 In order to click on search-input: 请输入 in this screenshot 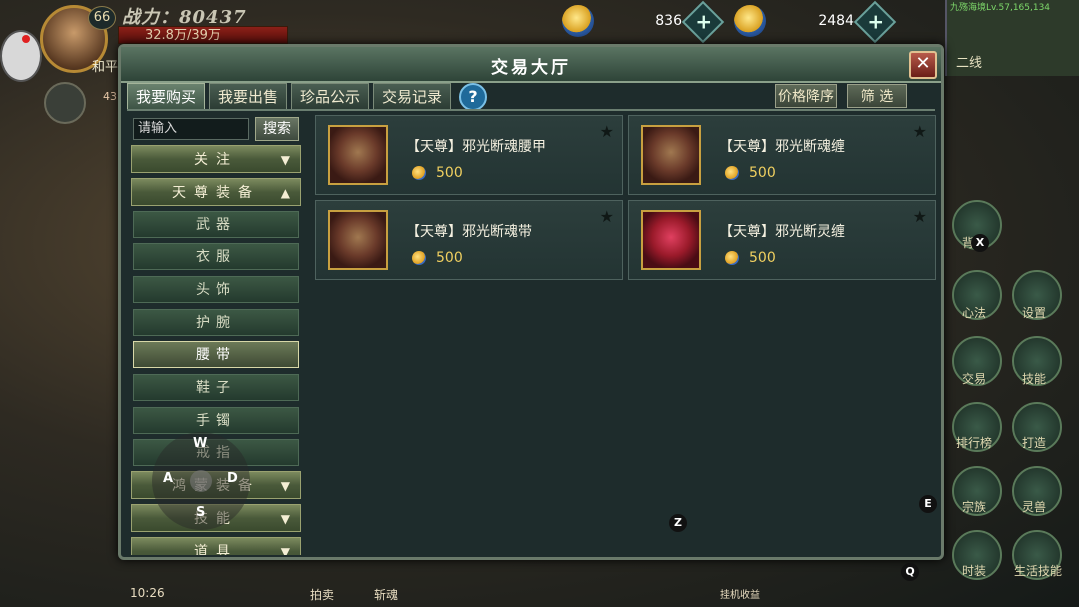, I will do `click(191, 129)`.